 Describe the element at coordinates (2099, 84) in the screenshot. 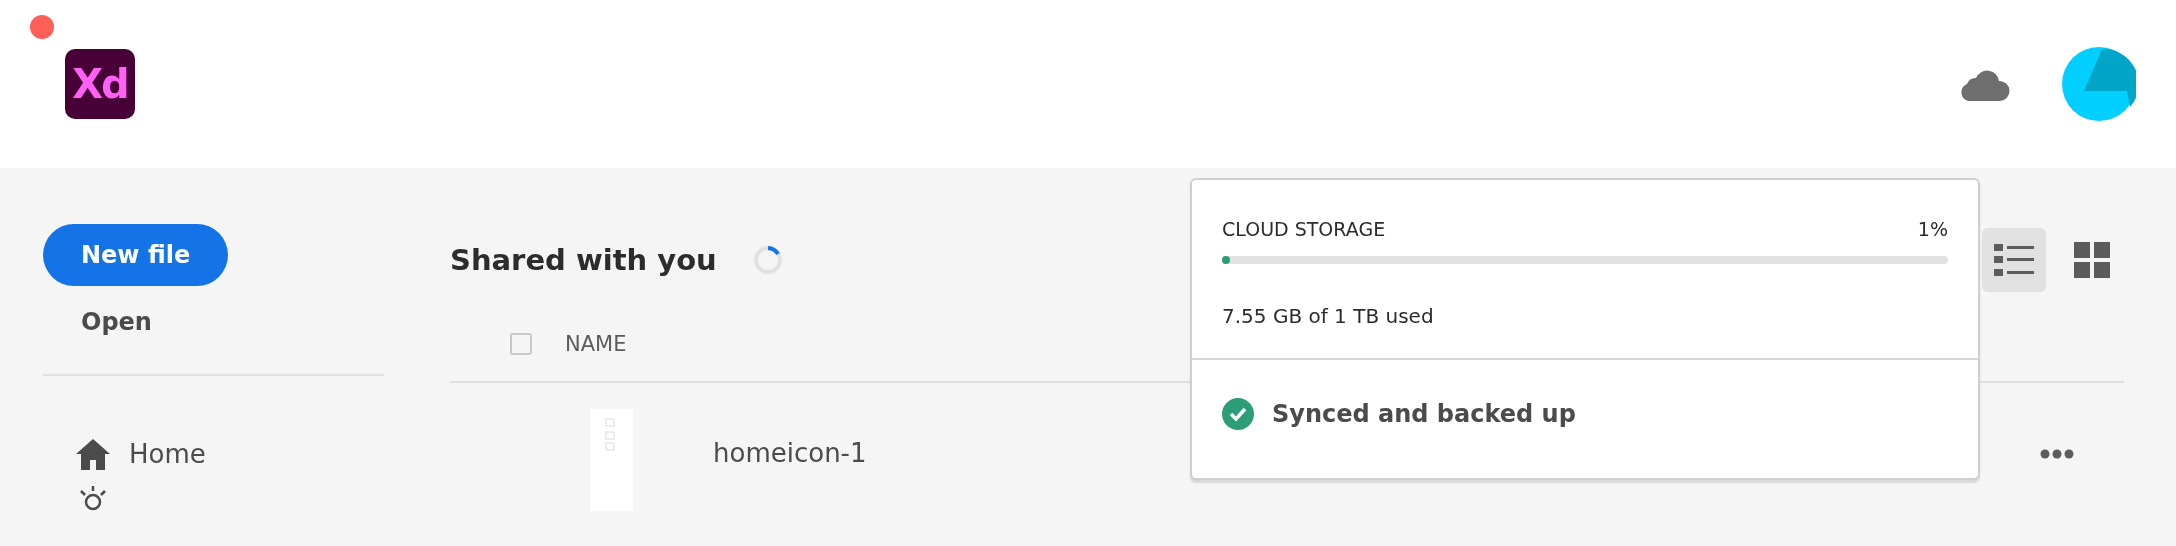

I see `avatar` at that location.